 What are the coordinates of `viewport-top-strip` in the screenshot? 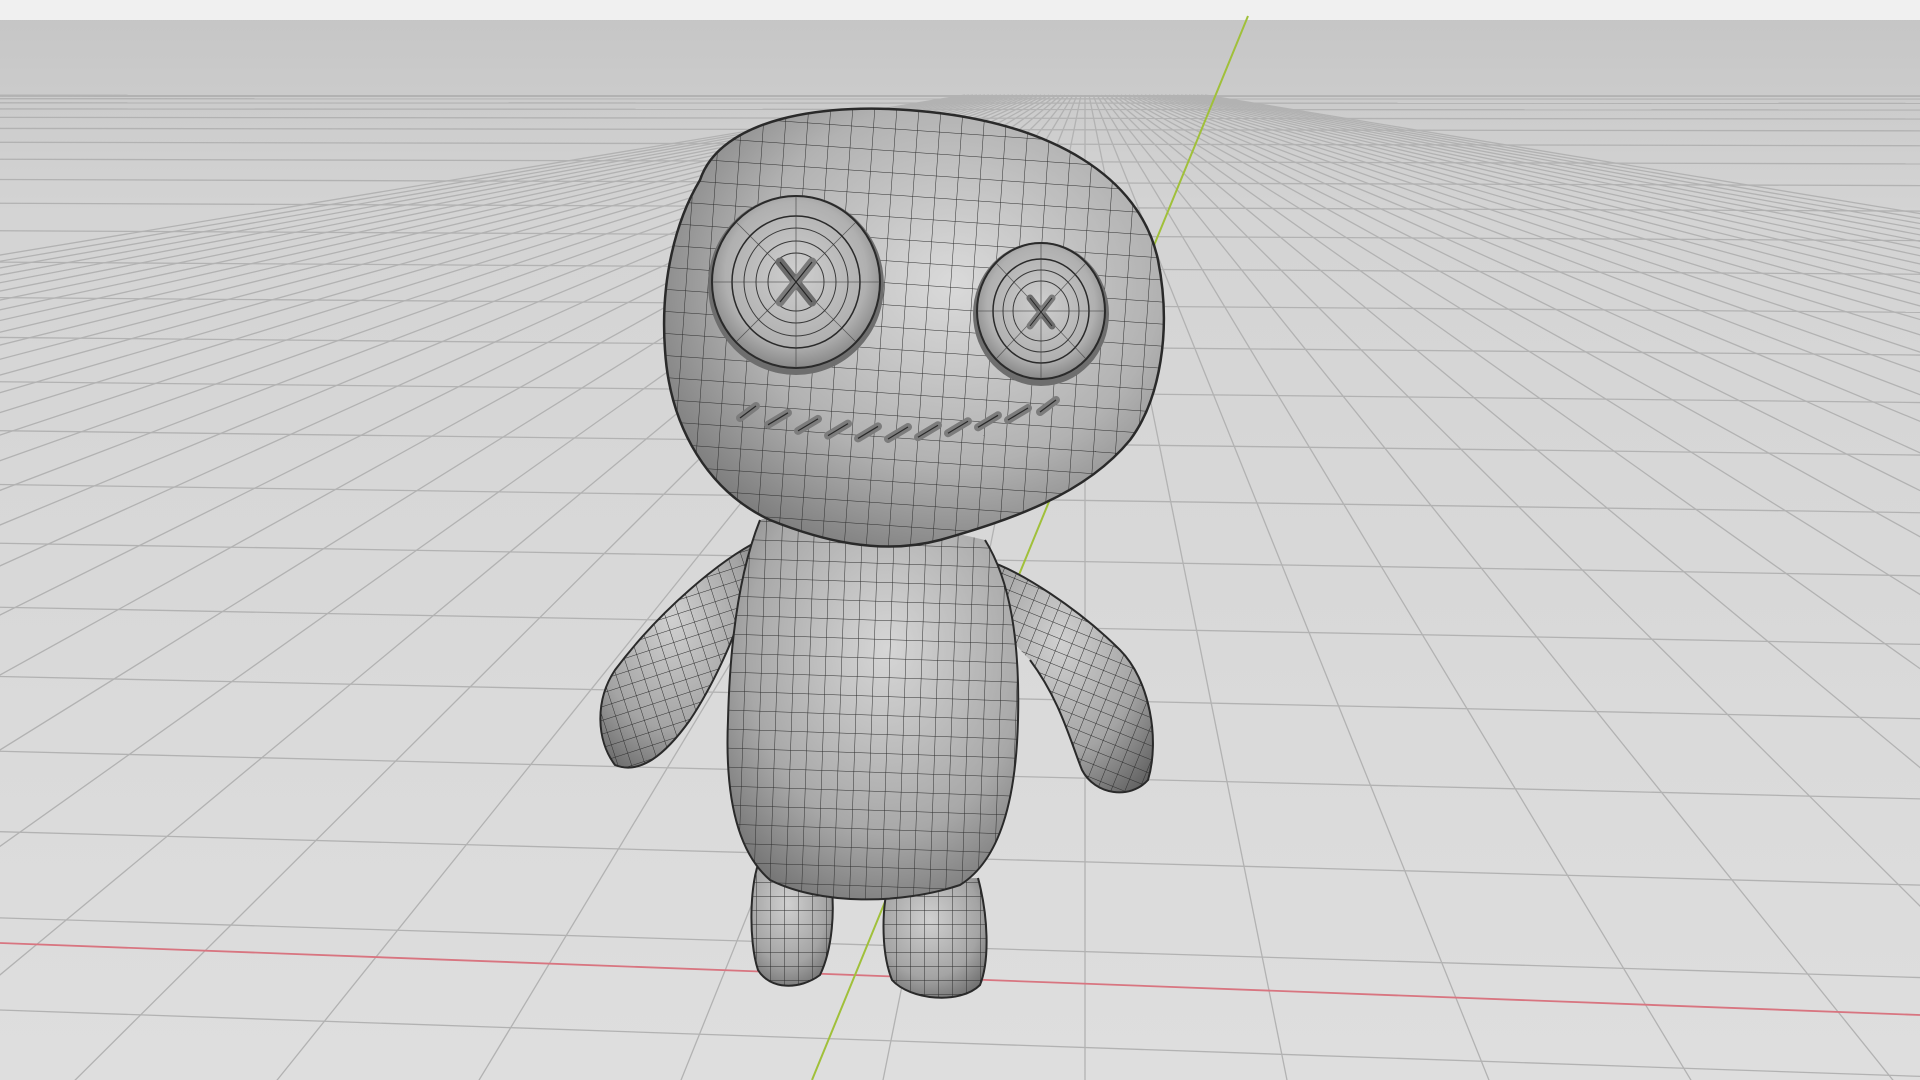 It's located at (960, 10).